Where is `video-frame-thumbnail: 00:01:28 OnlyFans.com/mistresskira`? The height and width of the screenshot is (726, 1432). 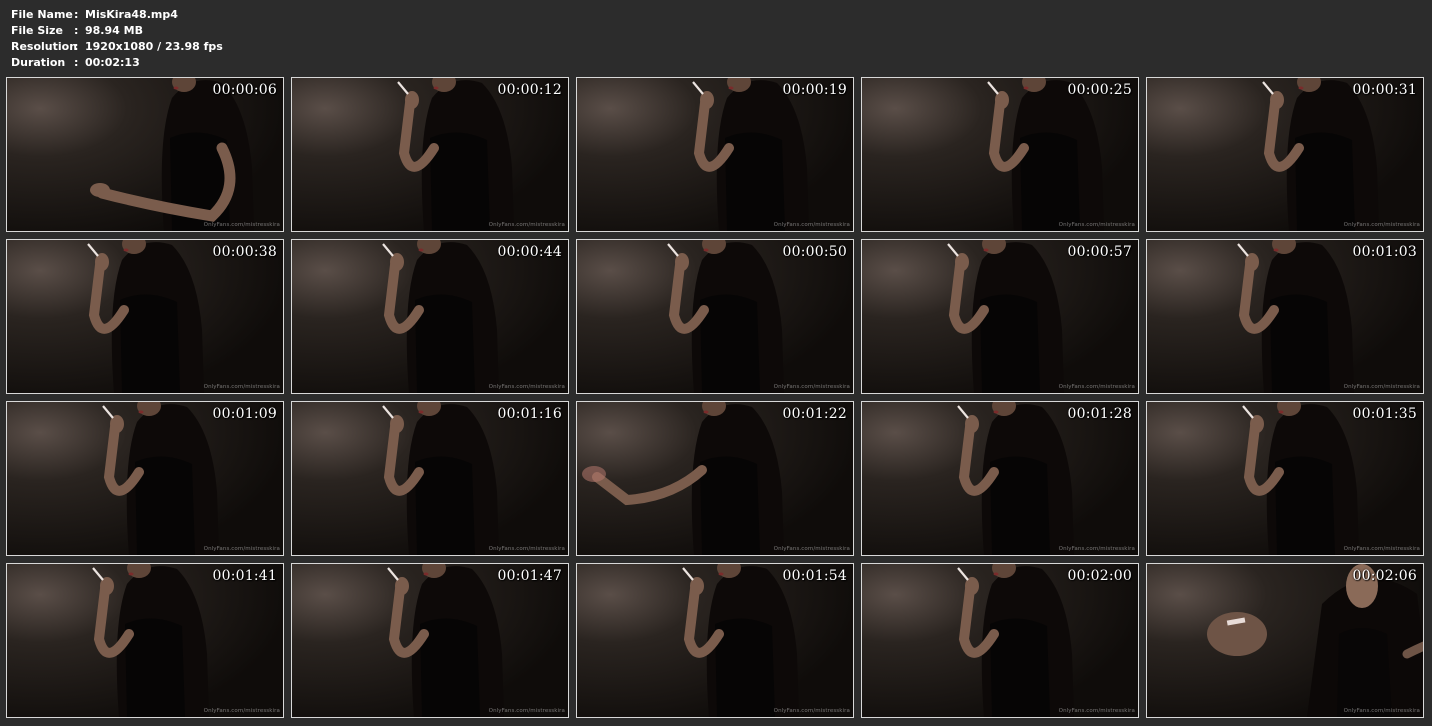 video-frame-thumbnail: 00:01:28 OnlyFans.com/mistresskira is located at coordinates (1000, 478).